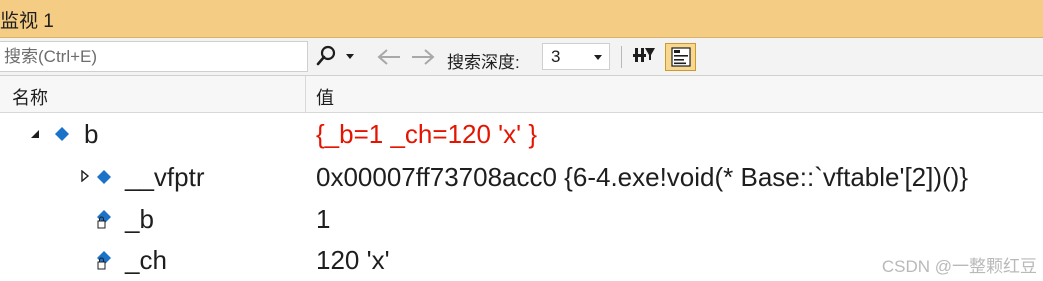 The width and height of the screenshot is (1043, 281). What do you see at coordinates (305, 94) in the screenshot?
I see `column-splitter` at bounding box center [305, 94].